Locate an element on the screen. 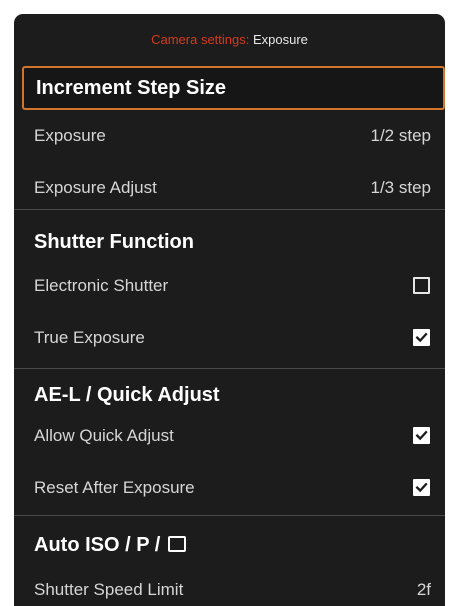 The width and height of the screenshot is (459, 606). header-title: Exposure is located at coordinates (280, 39).